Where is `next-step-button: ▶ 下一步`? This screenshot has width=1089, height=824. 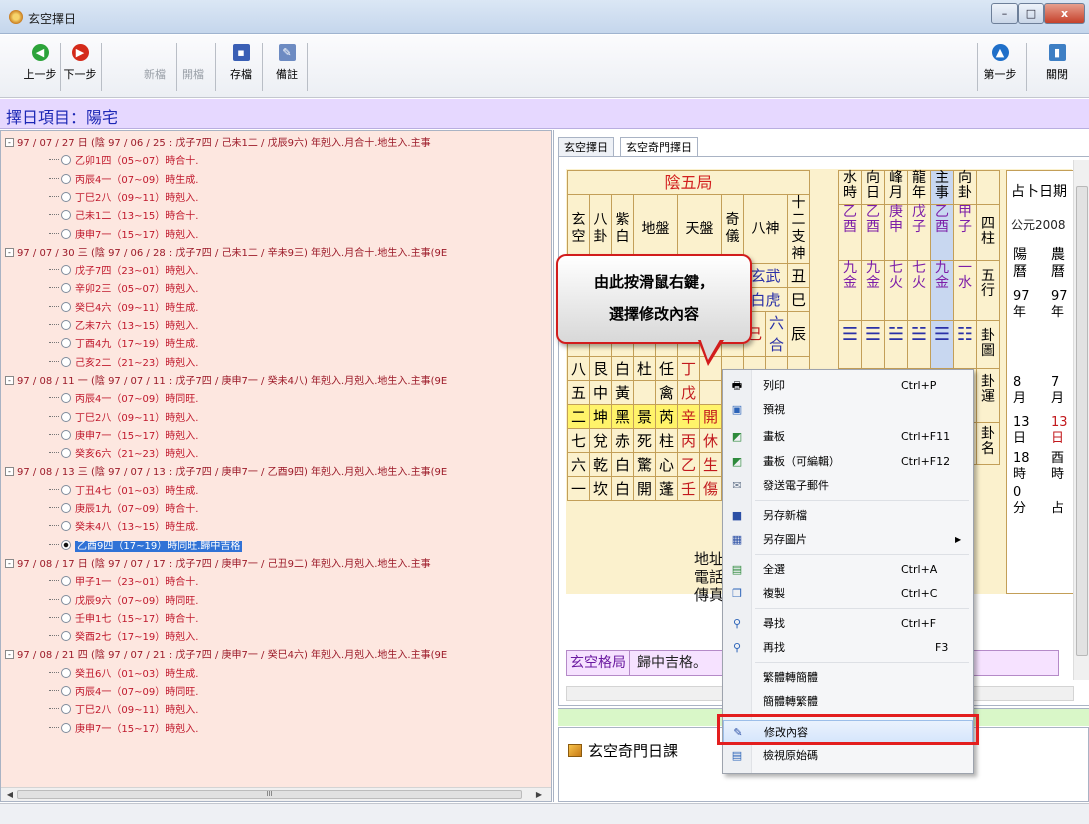
next-step-button: ▶ 下一步 is located at coordinates (80, 67).